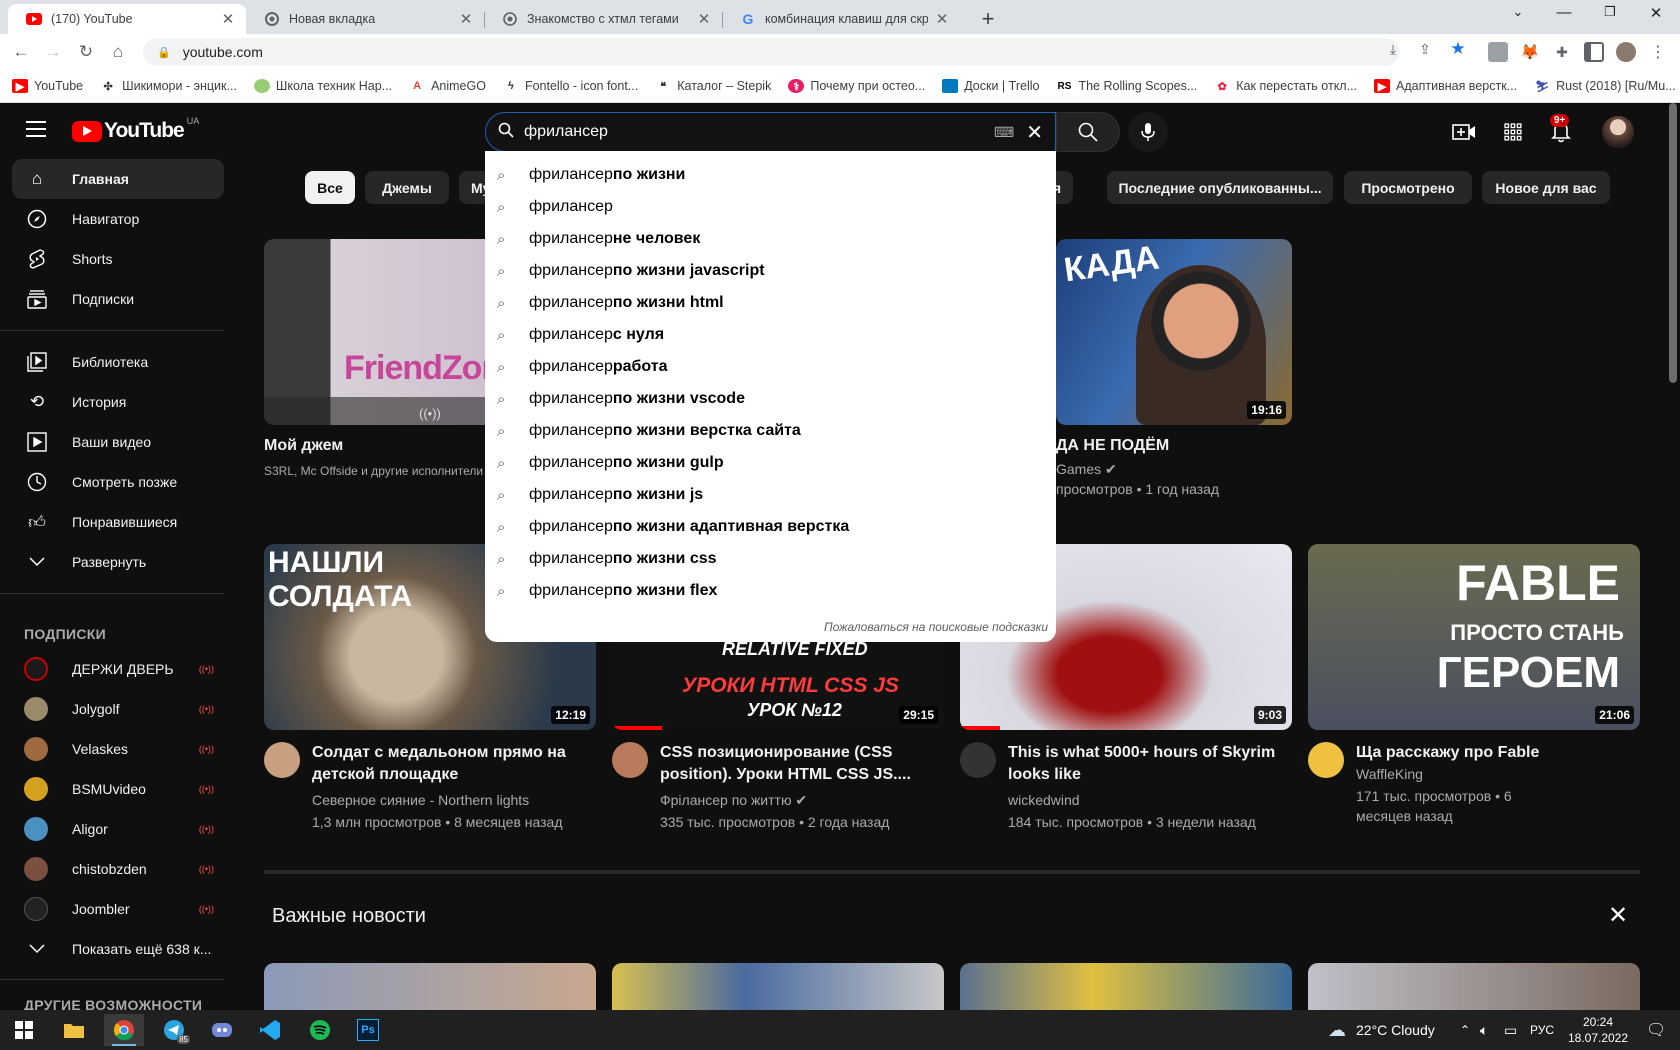 This screenshot has height=1050, width=1680. I want to click on sidebar-item-your-videos: Ваши видео, so click(118, 442).